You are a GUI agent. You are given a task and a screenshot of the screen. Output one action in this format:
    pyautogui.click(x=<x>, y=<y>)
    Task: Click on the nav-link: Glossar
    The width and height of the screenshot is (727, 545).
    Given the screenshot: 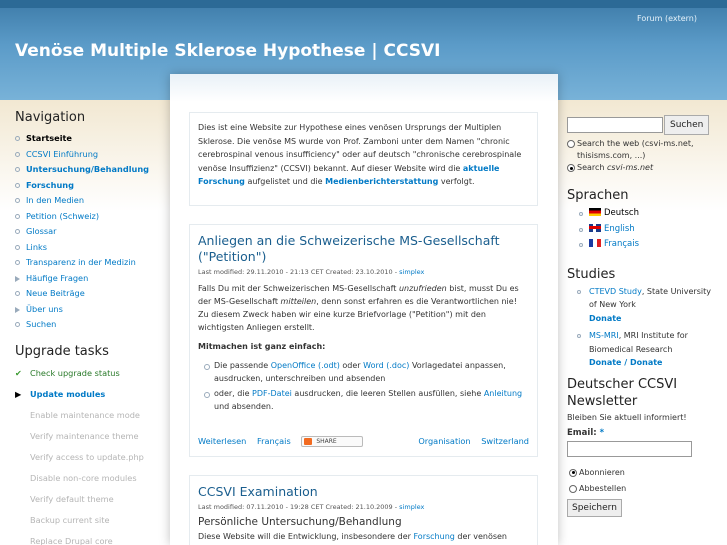 What is the action you would take?
    pyautogui.click(x=41, y=231)
    